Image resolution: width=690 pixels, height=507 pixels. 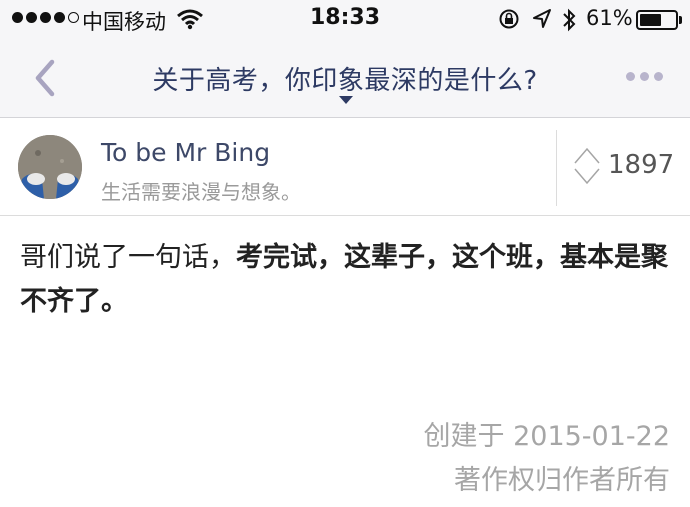 What do you see at coordinates (185, 152) in the screenshot?
I see `author-name: To be Mr Bing` at bounding box center [185, 152].